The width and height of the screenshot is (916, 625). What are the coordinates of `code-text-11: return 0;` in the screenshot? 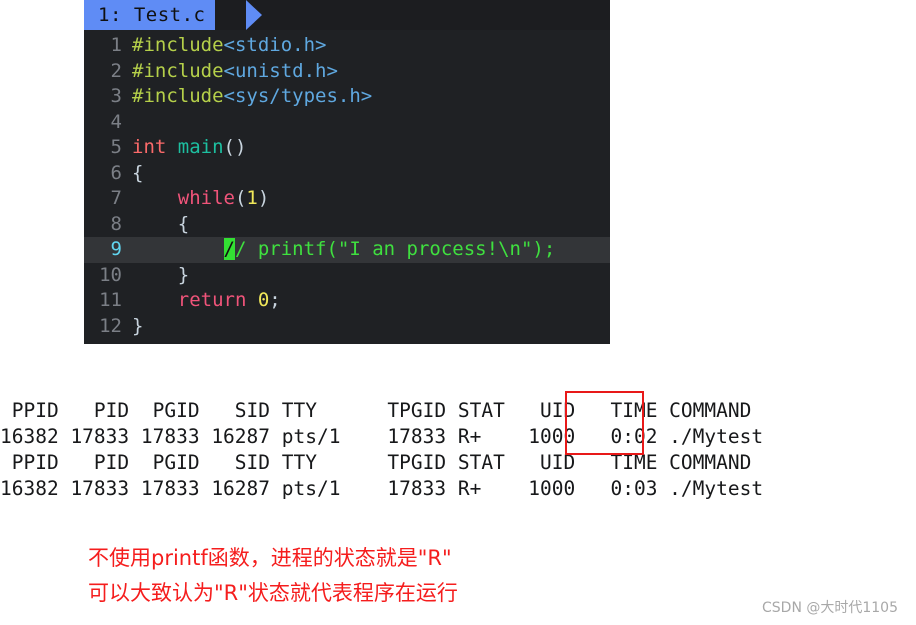 It's located at (371, 301).